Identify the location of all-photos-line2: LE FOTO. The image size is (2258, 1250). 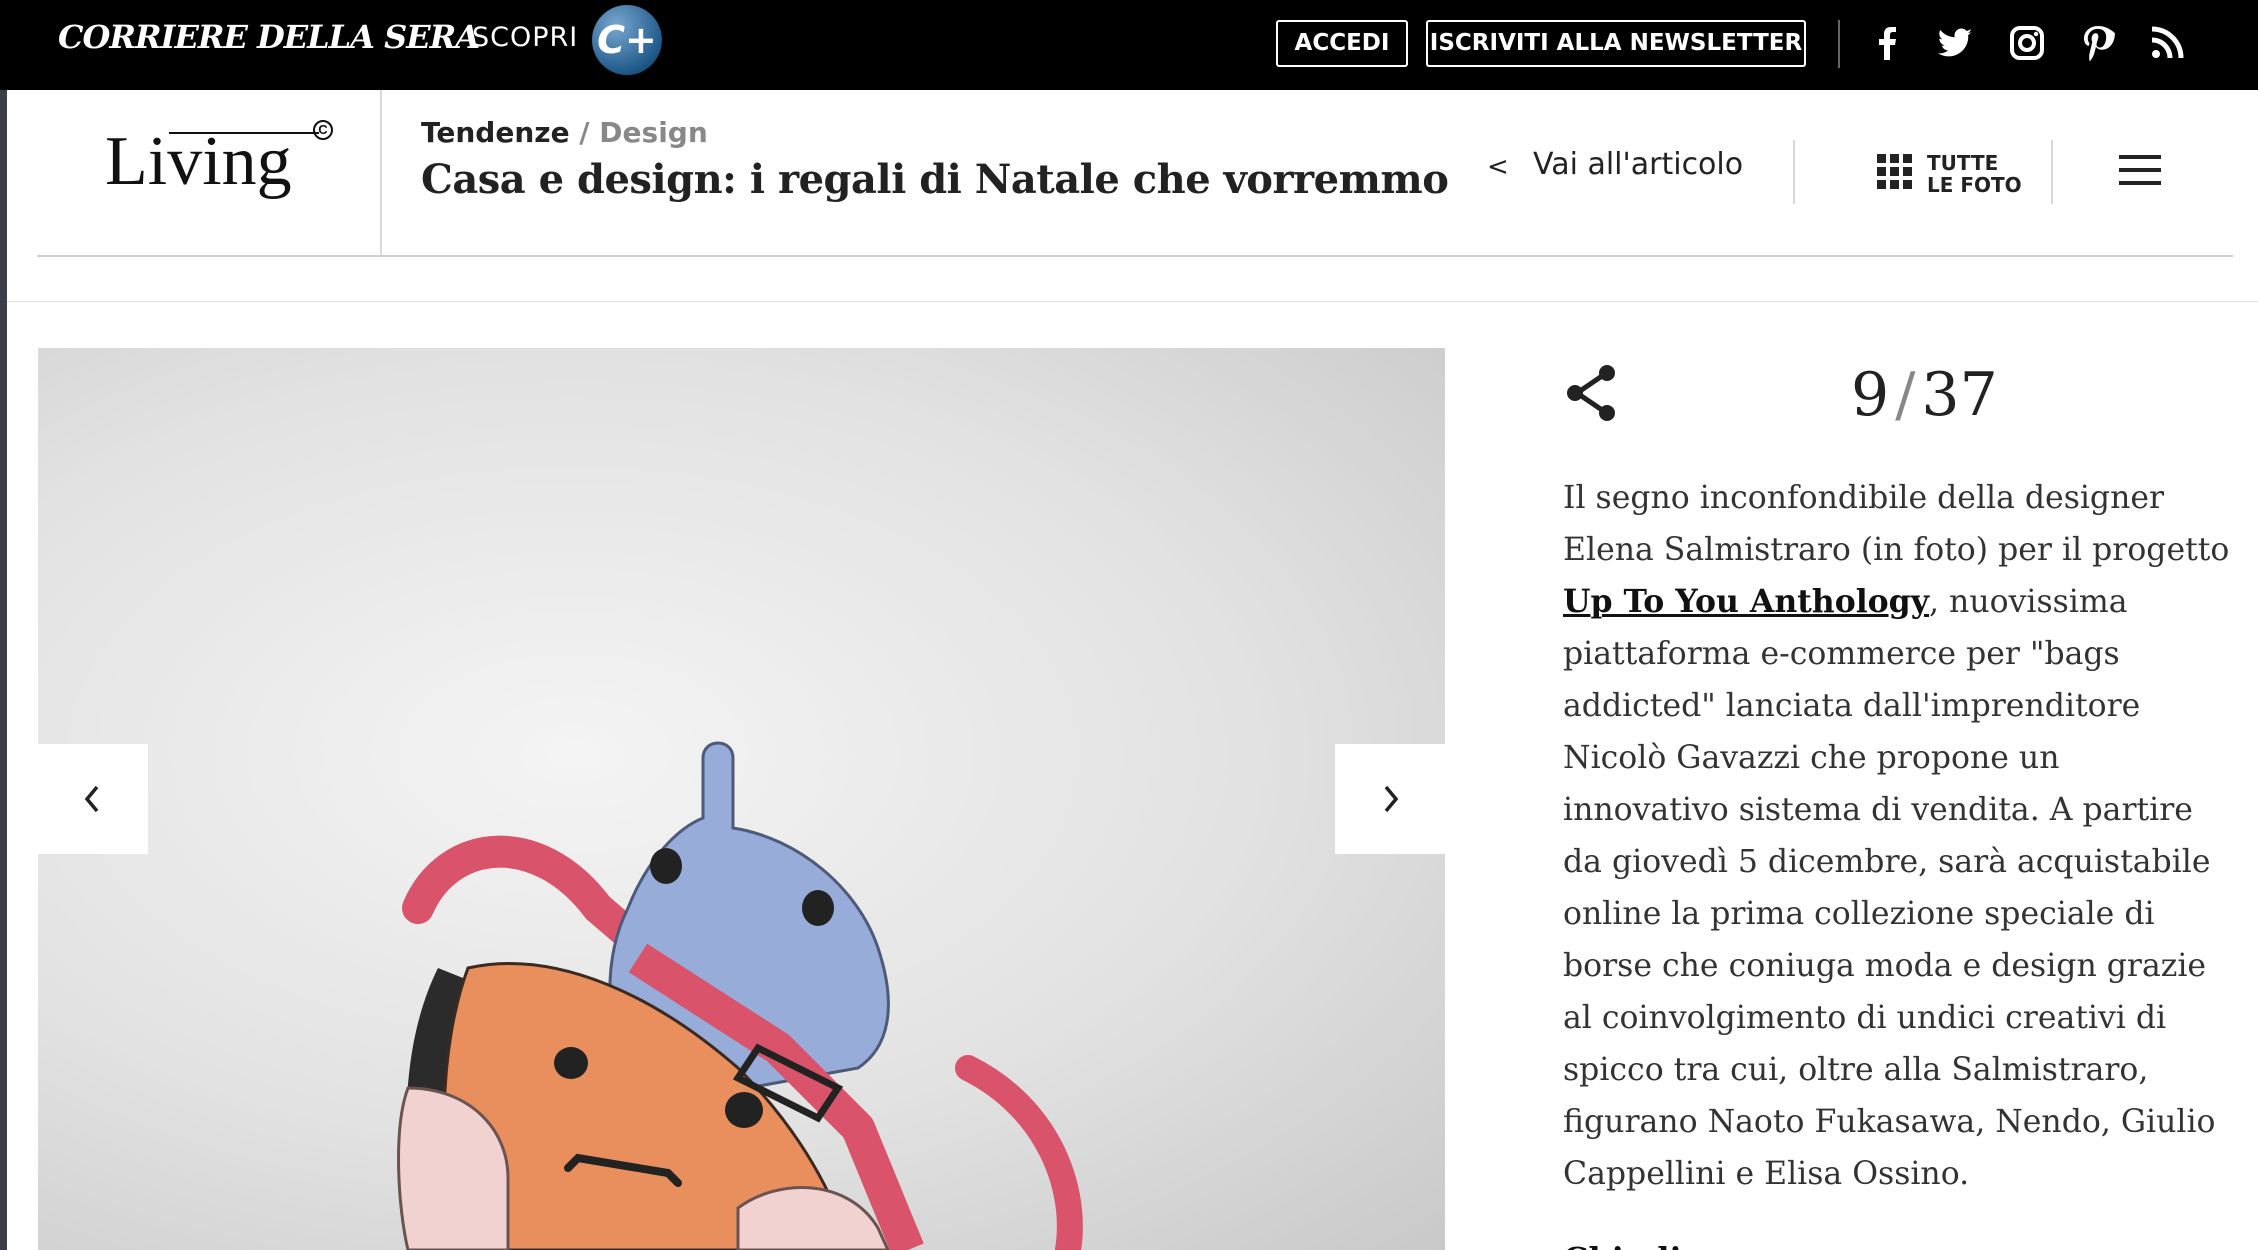
(1974, 185).